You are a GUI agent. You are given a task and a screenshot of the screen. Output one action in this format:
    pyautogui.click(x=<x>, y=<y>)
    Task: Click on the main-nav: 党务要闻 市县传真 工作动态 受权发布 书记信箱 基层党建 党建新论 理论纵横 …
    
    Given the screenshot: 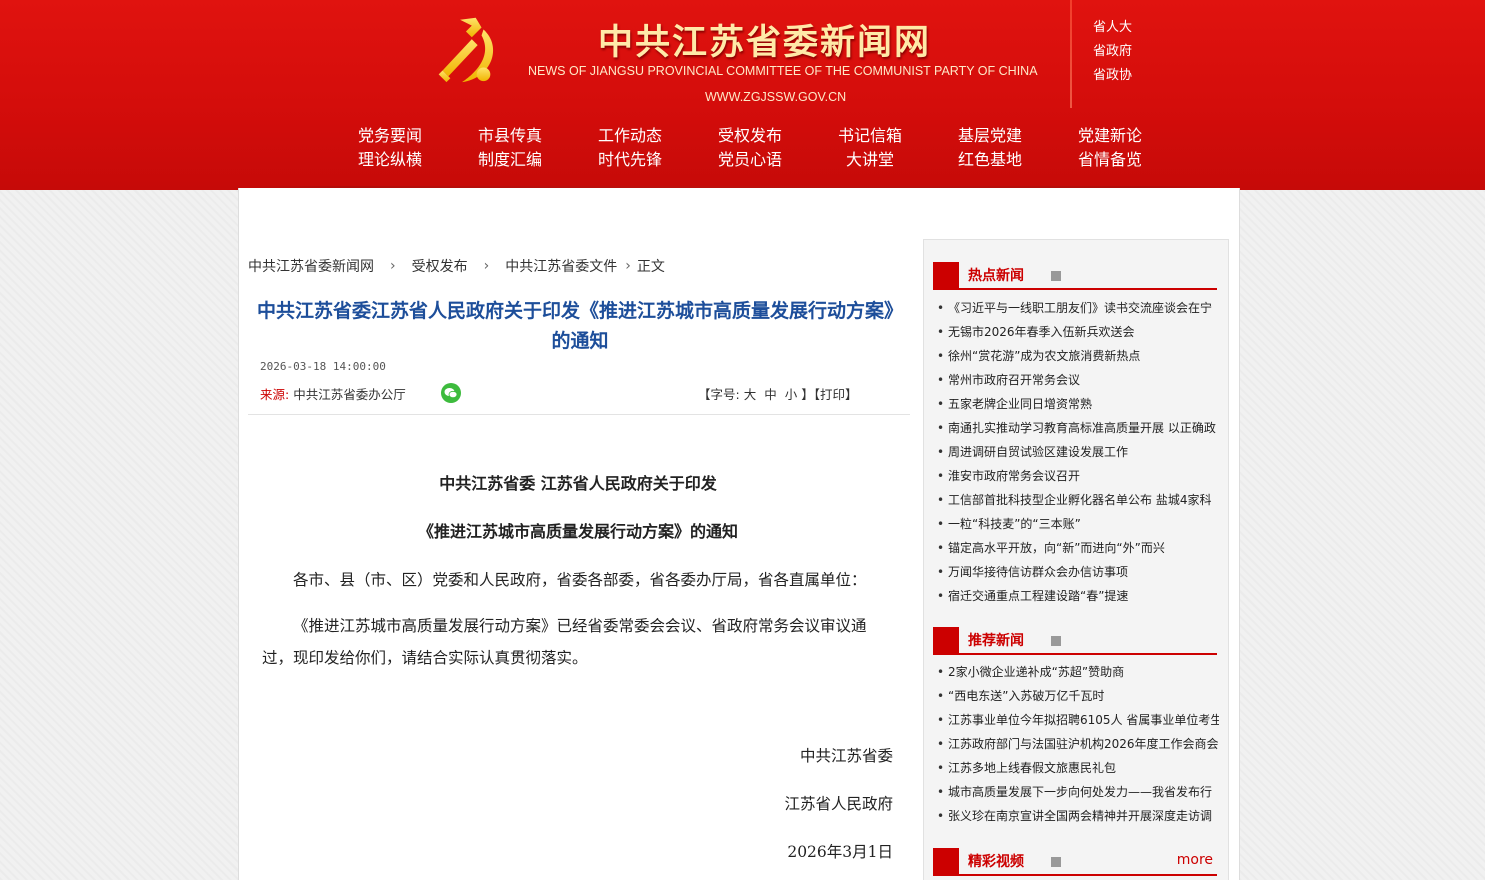 What is the action you would take?
    pyautogui.click(x=750, y=148)
    